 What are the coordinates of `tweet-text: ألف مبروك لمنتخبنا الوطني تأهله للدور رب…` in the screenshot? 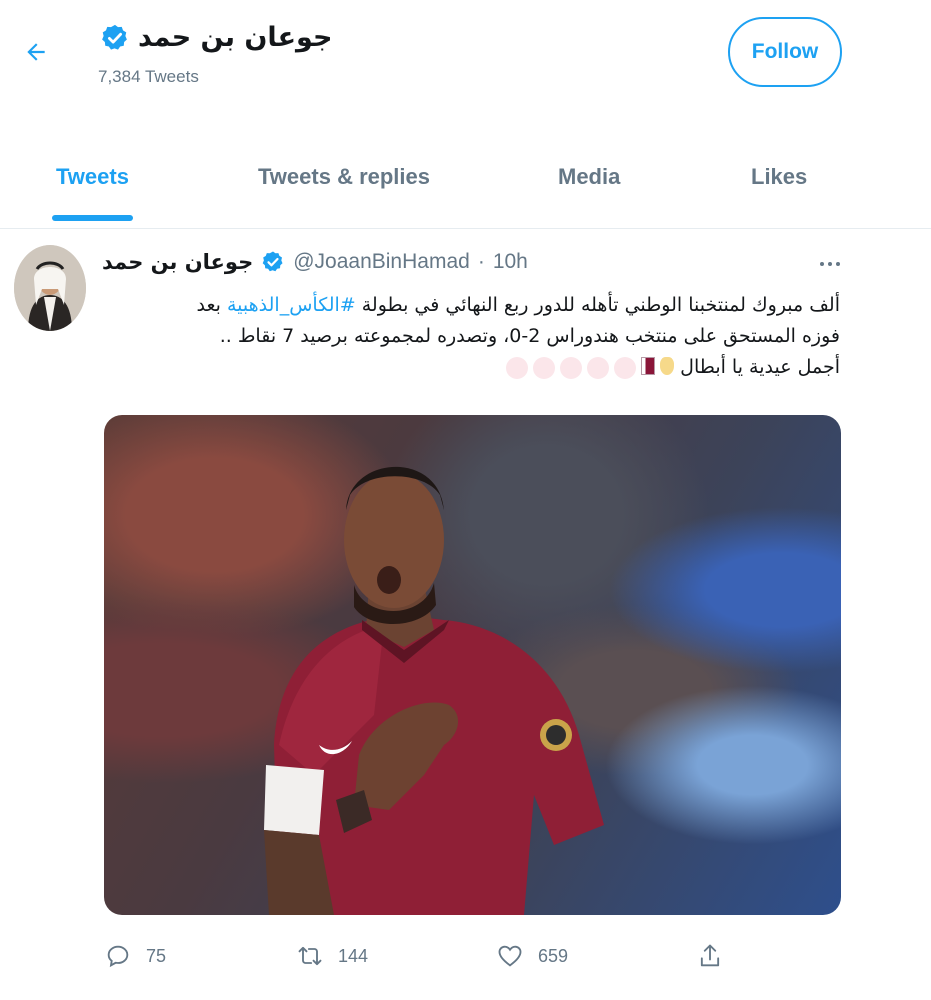 It's located at (470, 336).